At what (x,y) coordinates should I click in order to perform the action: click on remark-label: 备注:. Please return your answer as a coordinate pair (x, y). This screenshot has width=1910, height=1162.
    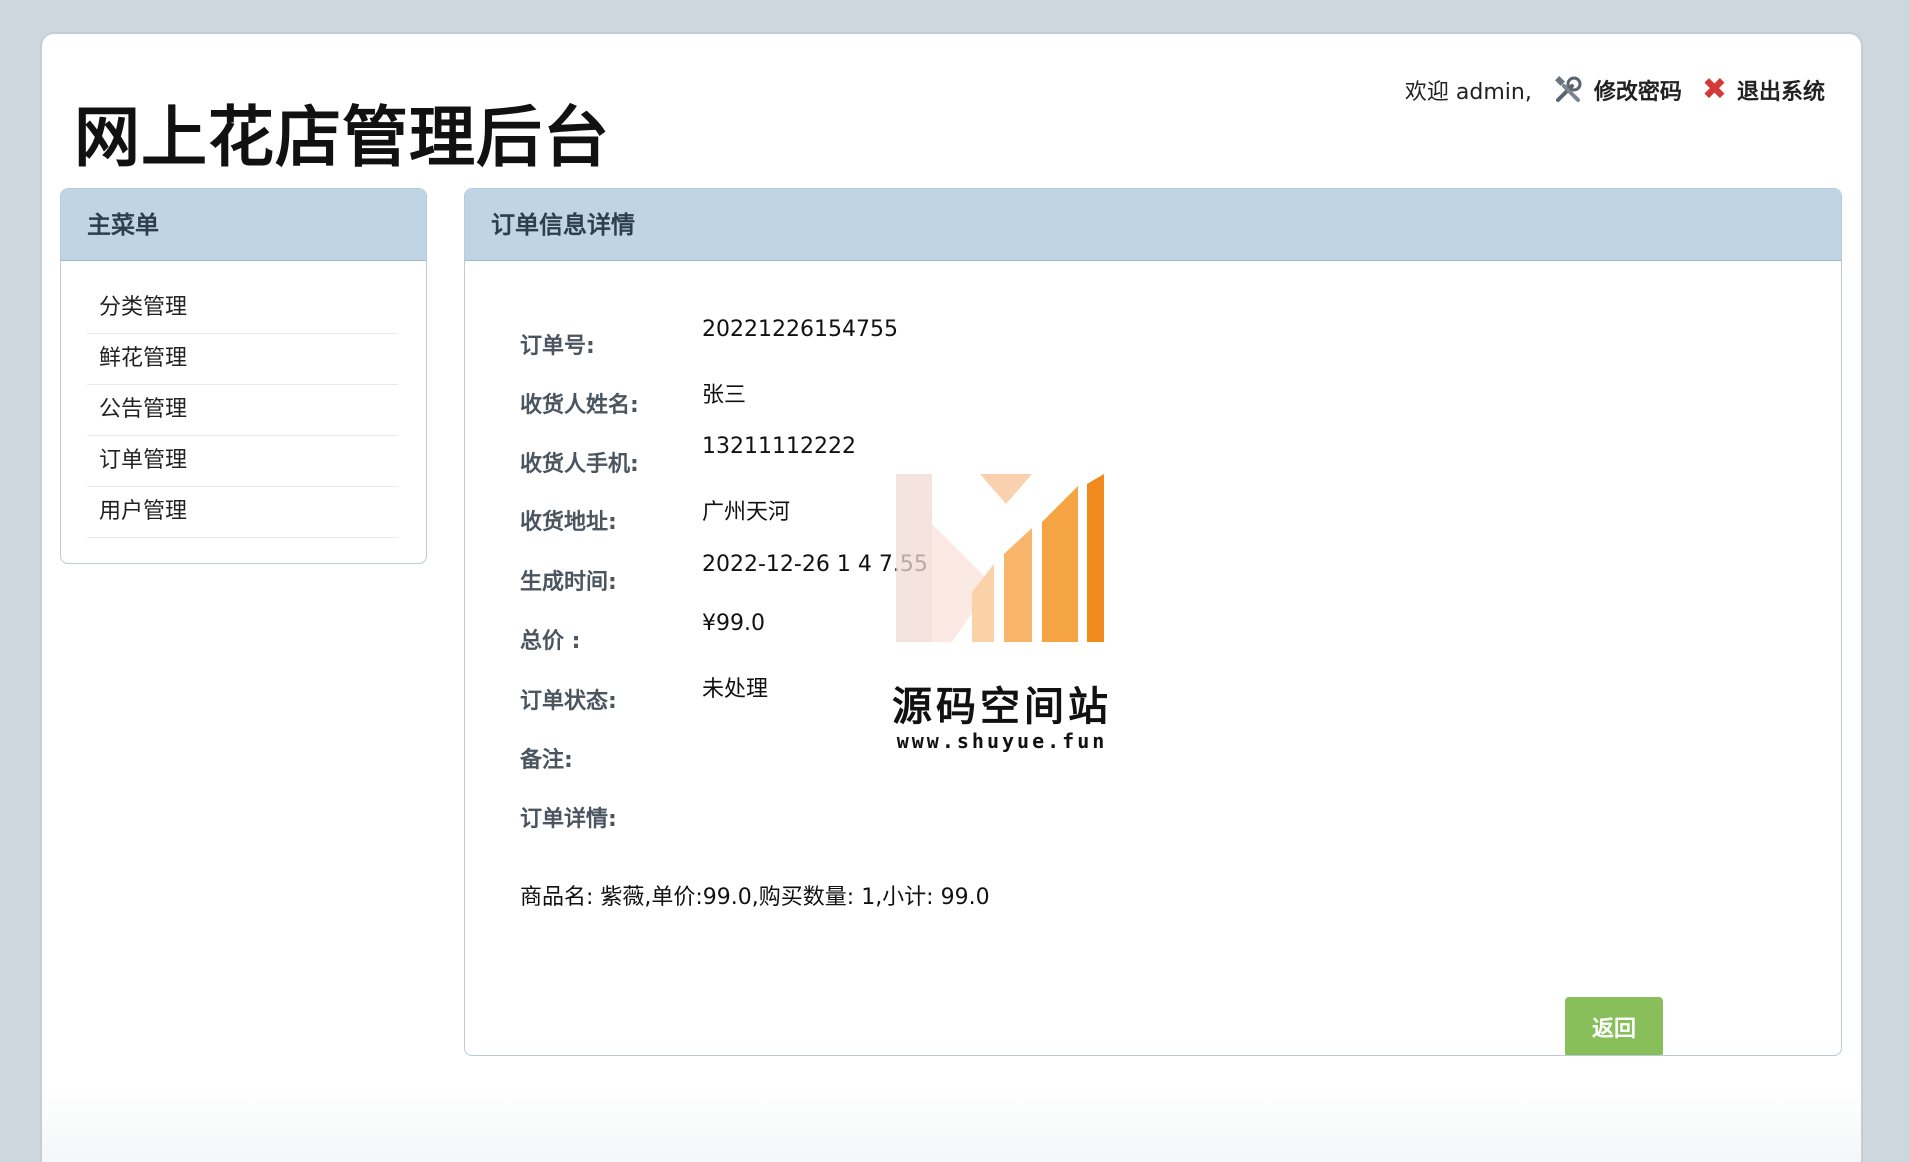
    Looking at the image, I should click on (546, 760).